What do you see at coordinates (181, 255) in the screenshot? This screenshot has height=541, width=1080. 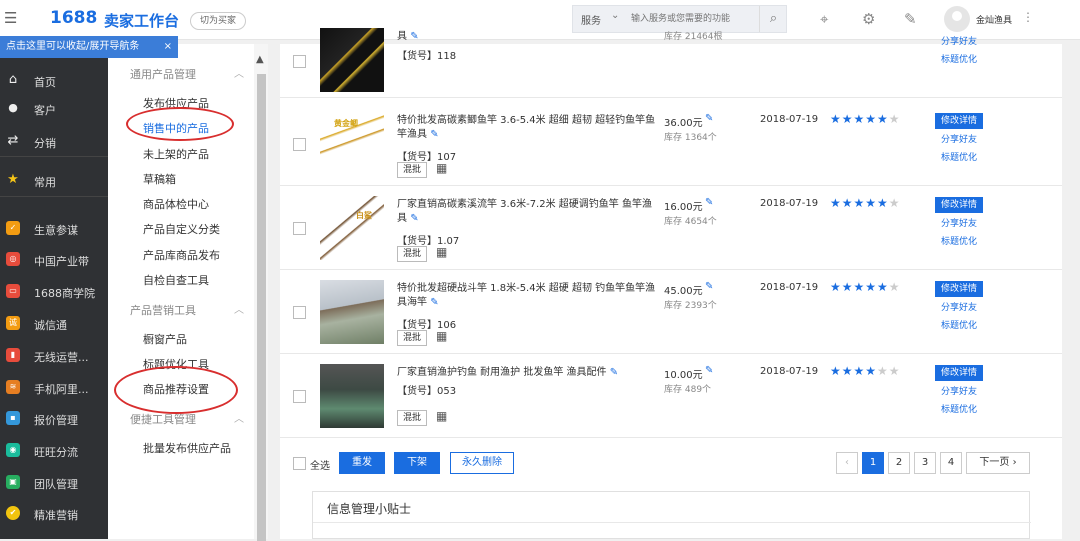 I see `sub-item-library-publish: 产品库商品发布` at bounding box center [181, 255].